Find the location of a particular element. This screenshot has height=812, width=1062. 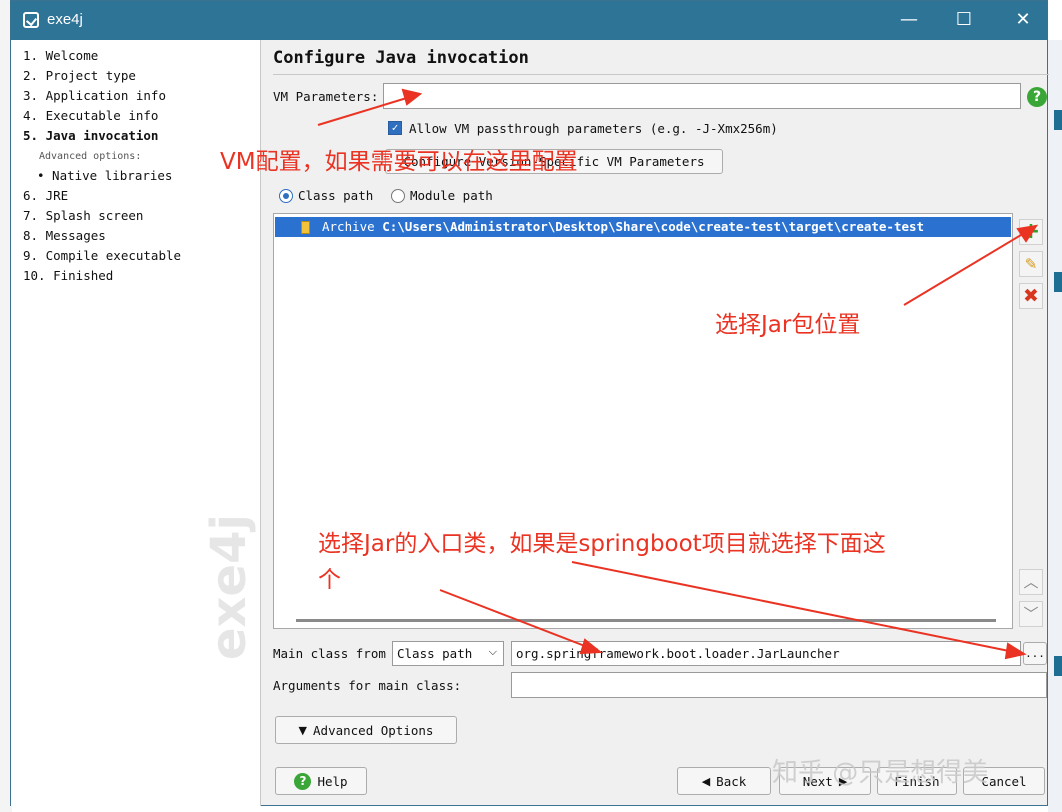

arrow-head-browse-button is located at coordinates (1015, 651).